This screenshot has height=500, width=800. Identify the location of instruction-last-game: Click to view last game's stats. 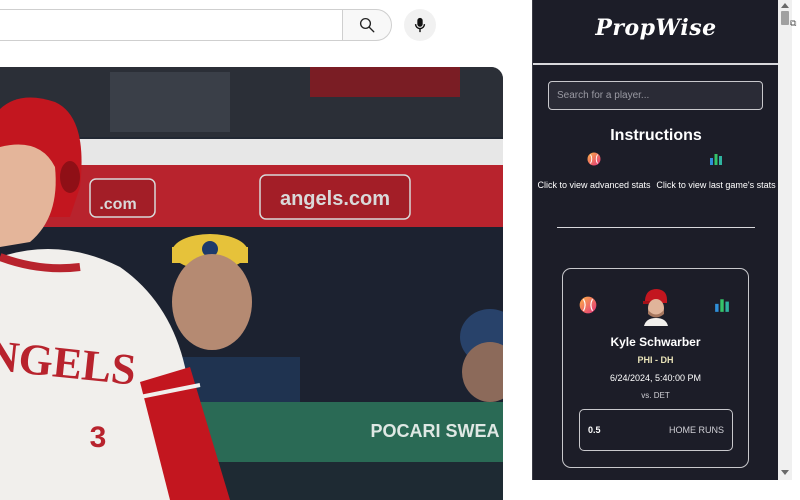
(716, 171).